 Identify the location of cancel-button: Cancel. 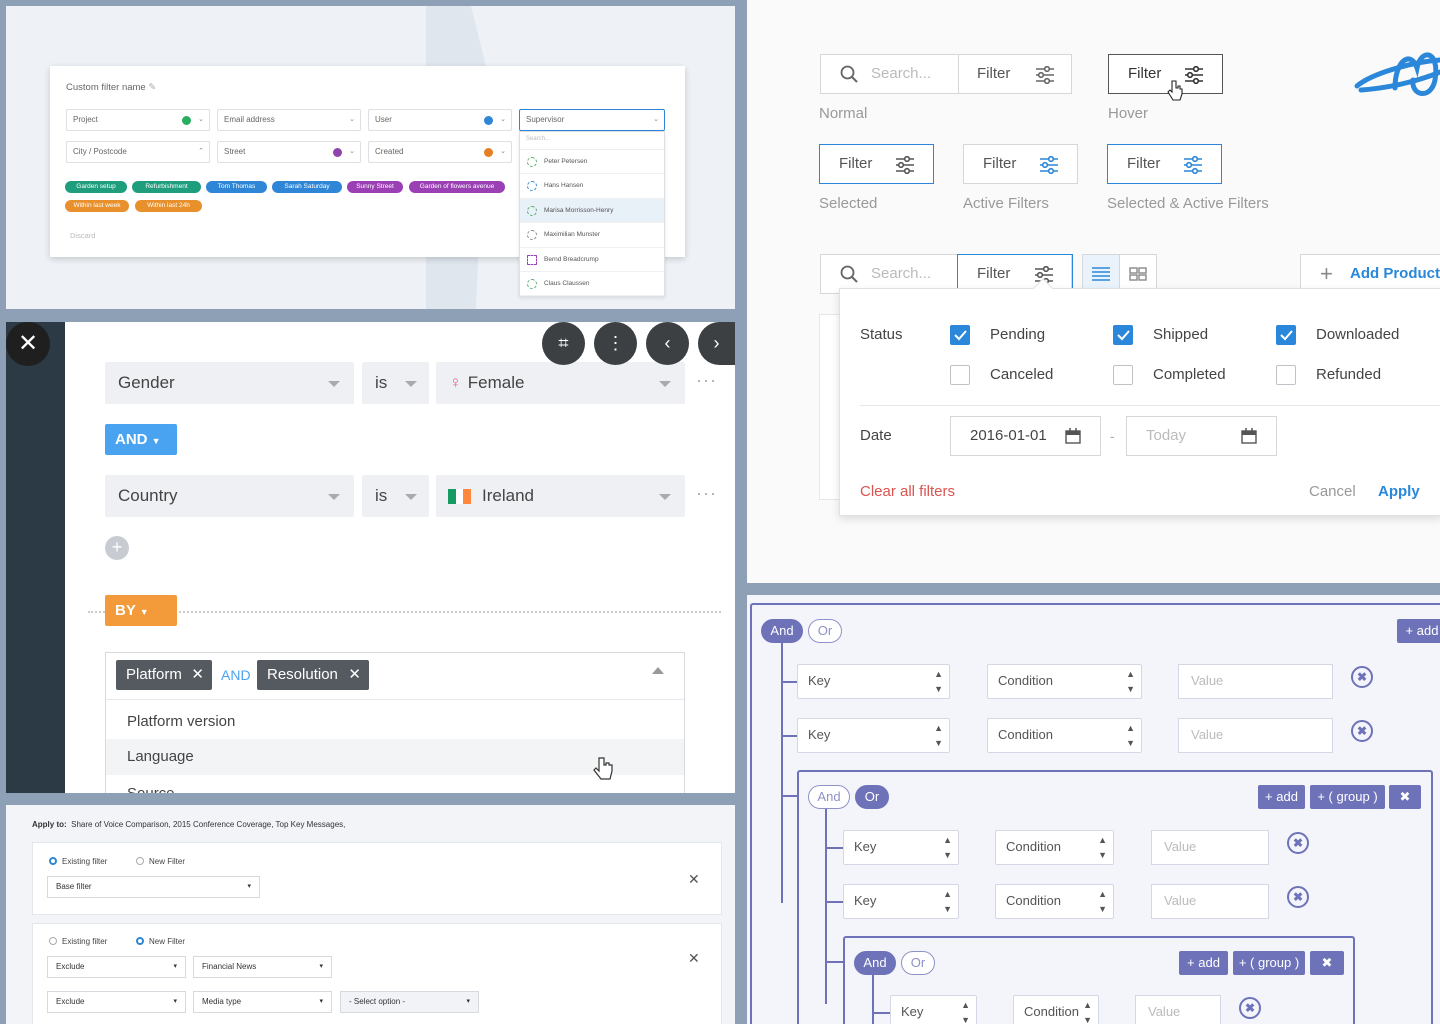
(1332, 491).